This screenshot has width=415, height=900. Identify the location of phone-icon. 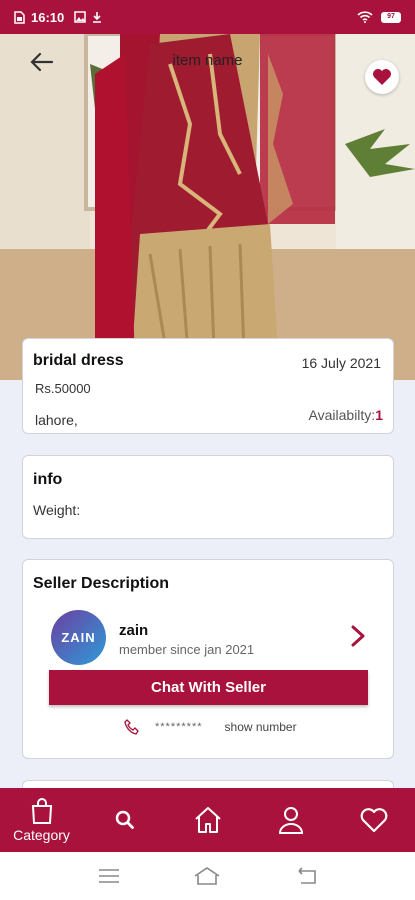
(132, 727).